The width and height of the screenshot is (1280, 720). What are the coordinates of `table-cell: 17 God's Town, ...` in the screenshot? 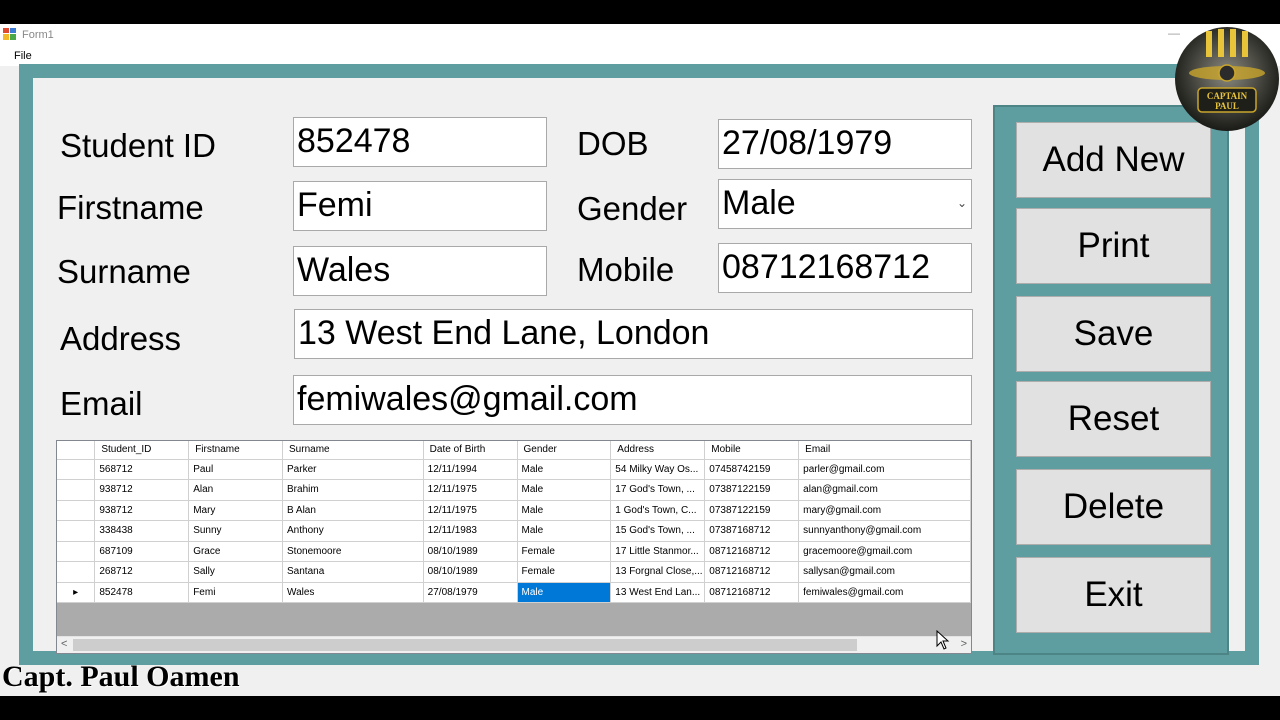 It's located at (658, 490).